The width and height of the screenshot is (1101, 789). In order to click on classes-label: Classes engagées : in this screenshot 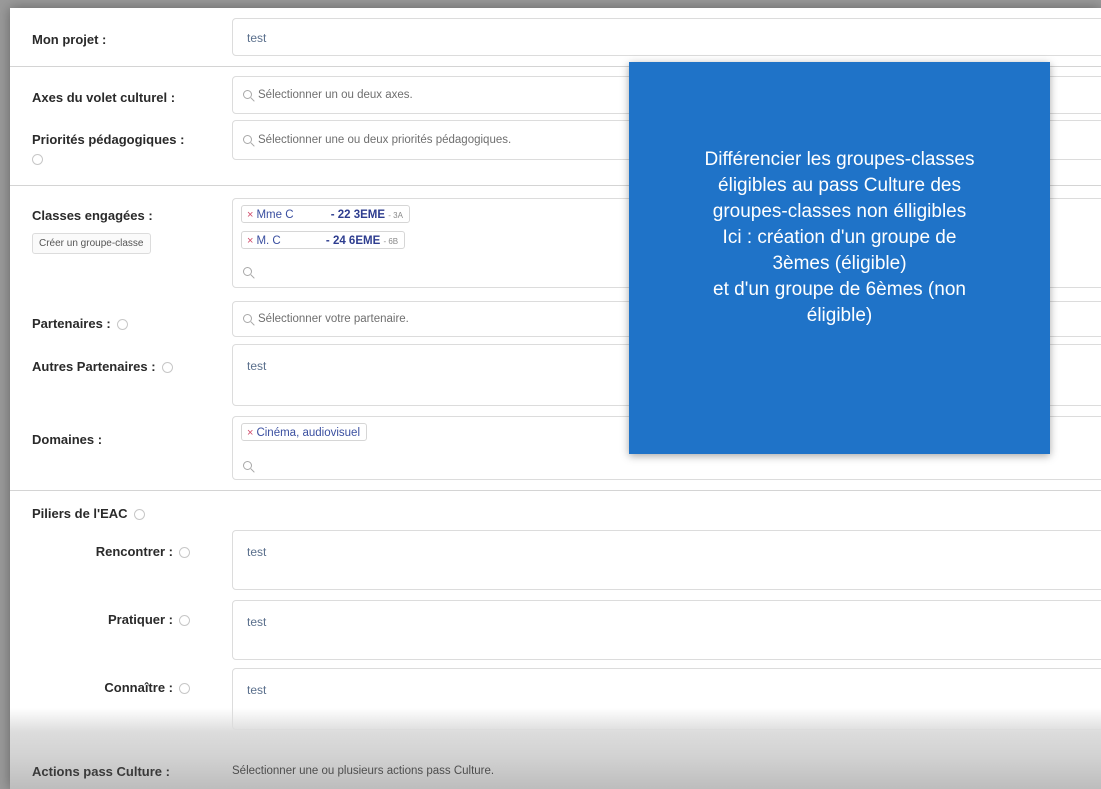, I will do `click(92, 215)`.